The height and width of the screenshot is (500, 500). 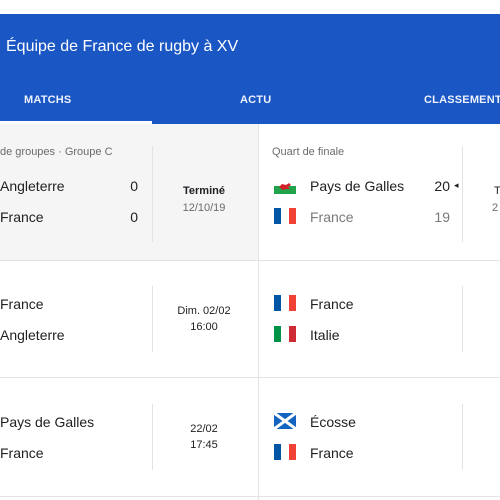 What do you see at coordinates (134, 217) in the screenshot?
I see `away-score: 0` at bounding box center [134, 217].